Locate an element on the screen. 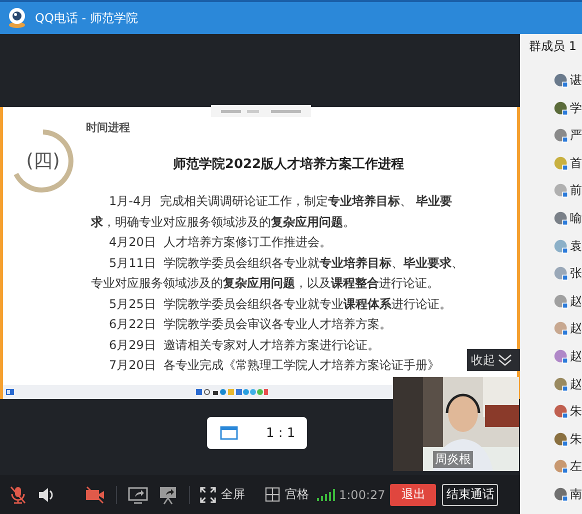 The image size is (582, 514). section-label: 时间进程 is located at coordinates (108, 127).